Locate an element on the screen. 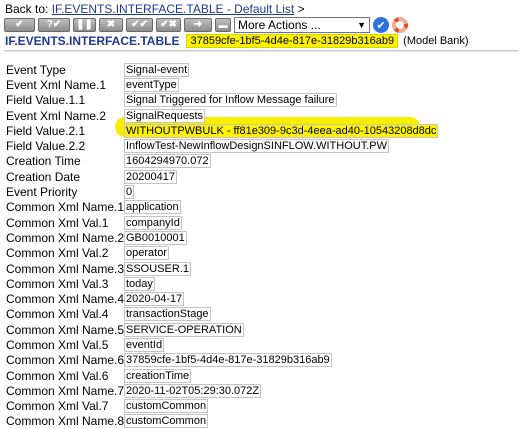 This screenshot has height=429, width=526. field-label: Common Xml Name.4 is located at coordinates (65, 299).